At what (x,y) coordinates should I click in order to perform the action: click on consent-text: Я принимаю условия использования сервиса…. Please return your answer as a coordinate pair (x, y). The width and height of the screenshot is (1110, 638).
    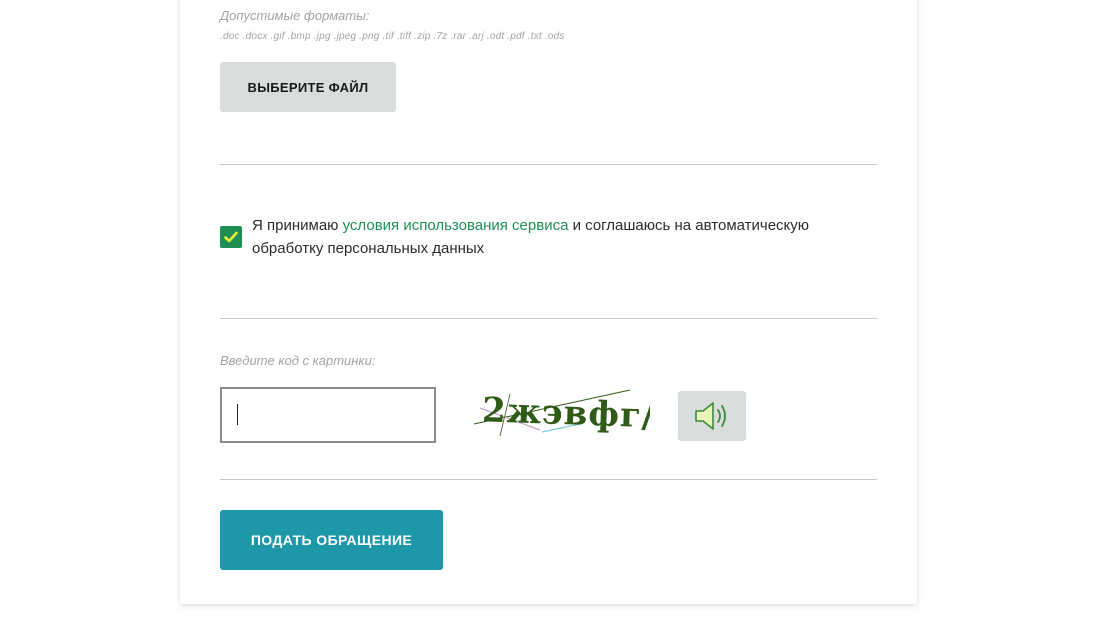
    Looking at the image, I should click on (562, 237).